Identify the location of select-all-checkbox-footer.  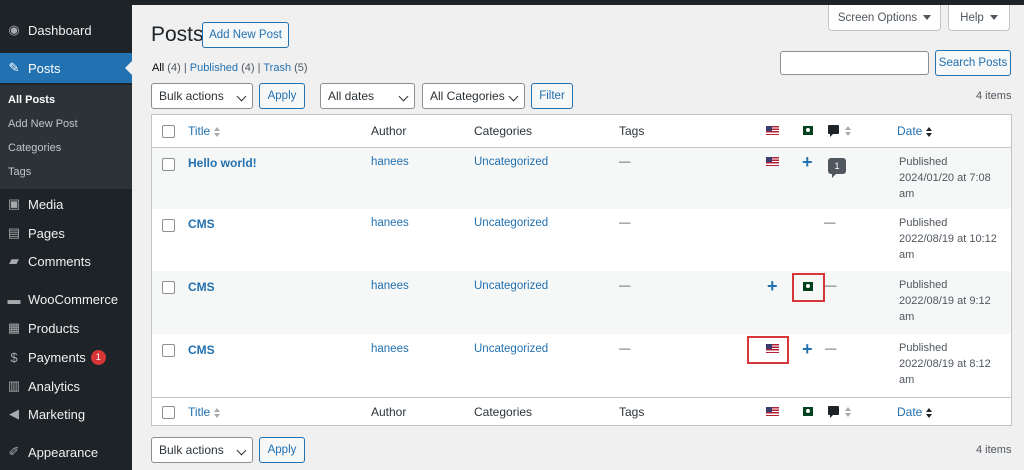
(168, 412).